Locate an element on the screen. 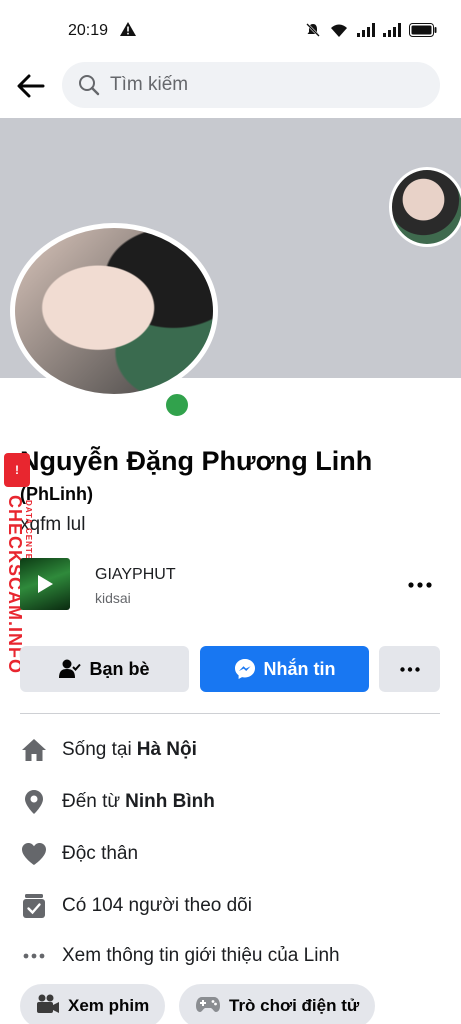 This screenshot has height=1024, width=461. chip-games-label: Trò chơi điện tử is located at coordinates (294, 1005).